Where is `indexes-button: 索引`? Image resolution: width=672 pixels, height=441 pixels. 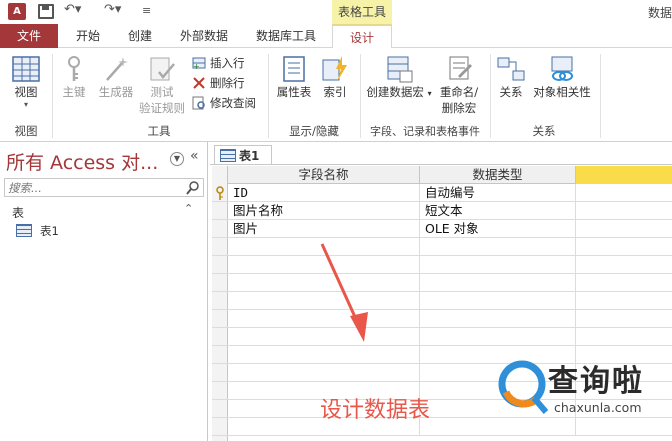 indexes-button: 索引 is located at coordinates (335, 77).